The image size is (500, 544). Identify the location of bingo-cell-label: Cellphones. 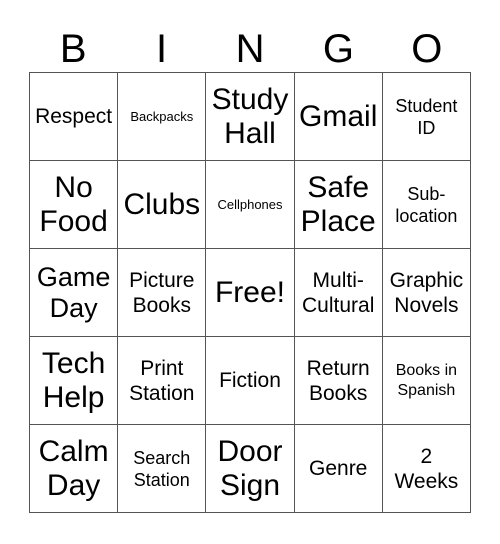
(250, 204).